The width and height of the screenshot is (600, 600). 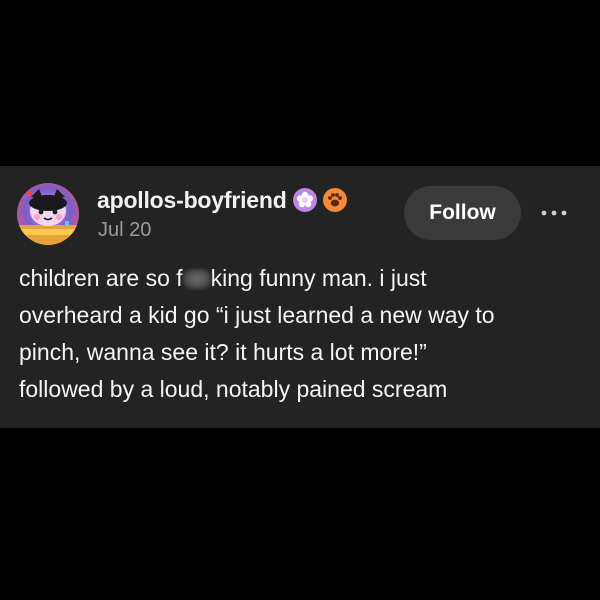 I want to click on more-horizontal-icon, so click(x=554, y=213).